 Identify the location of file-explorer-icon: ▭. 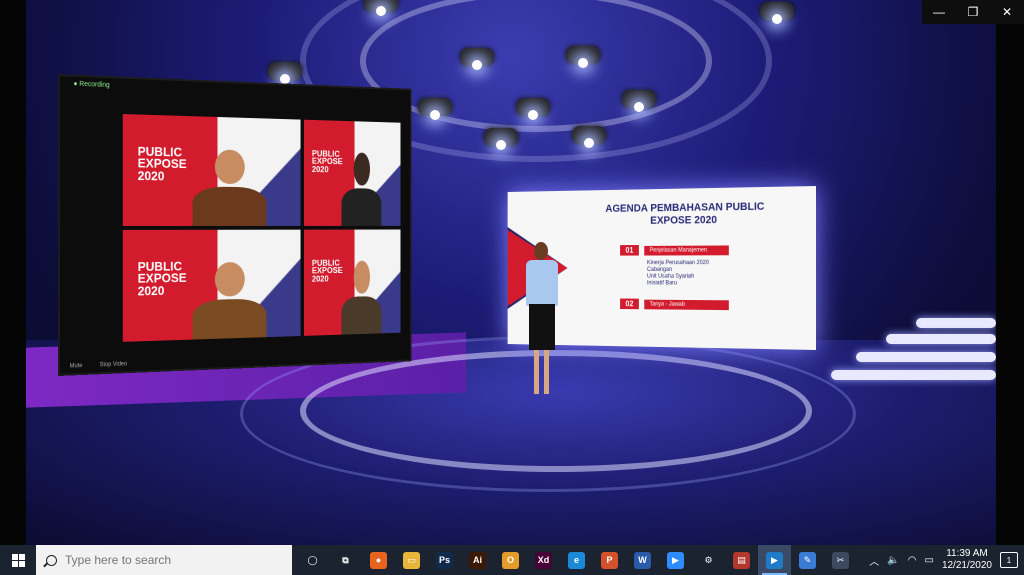
(411, 560).